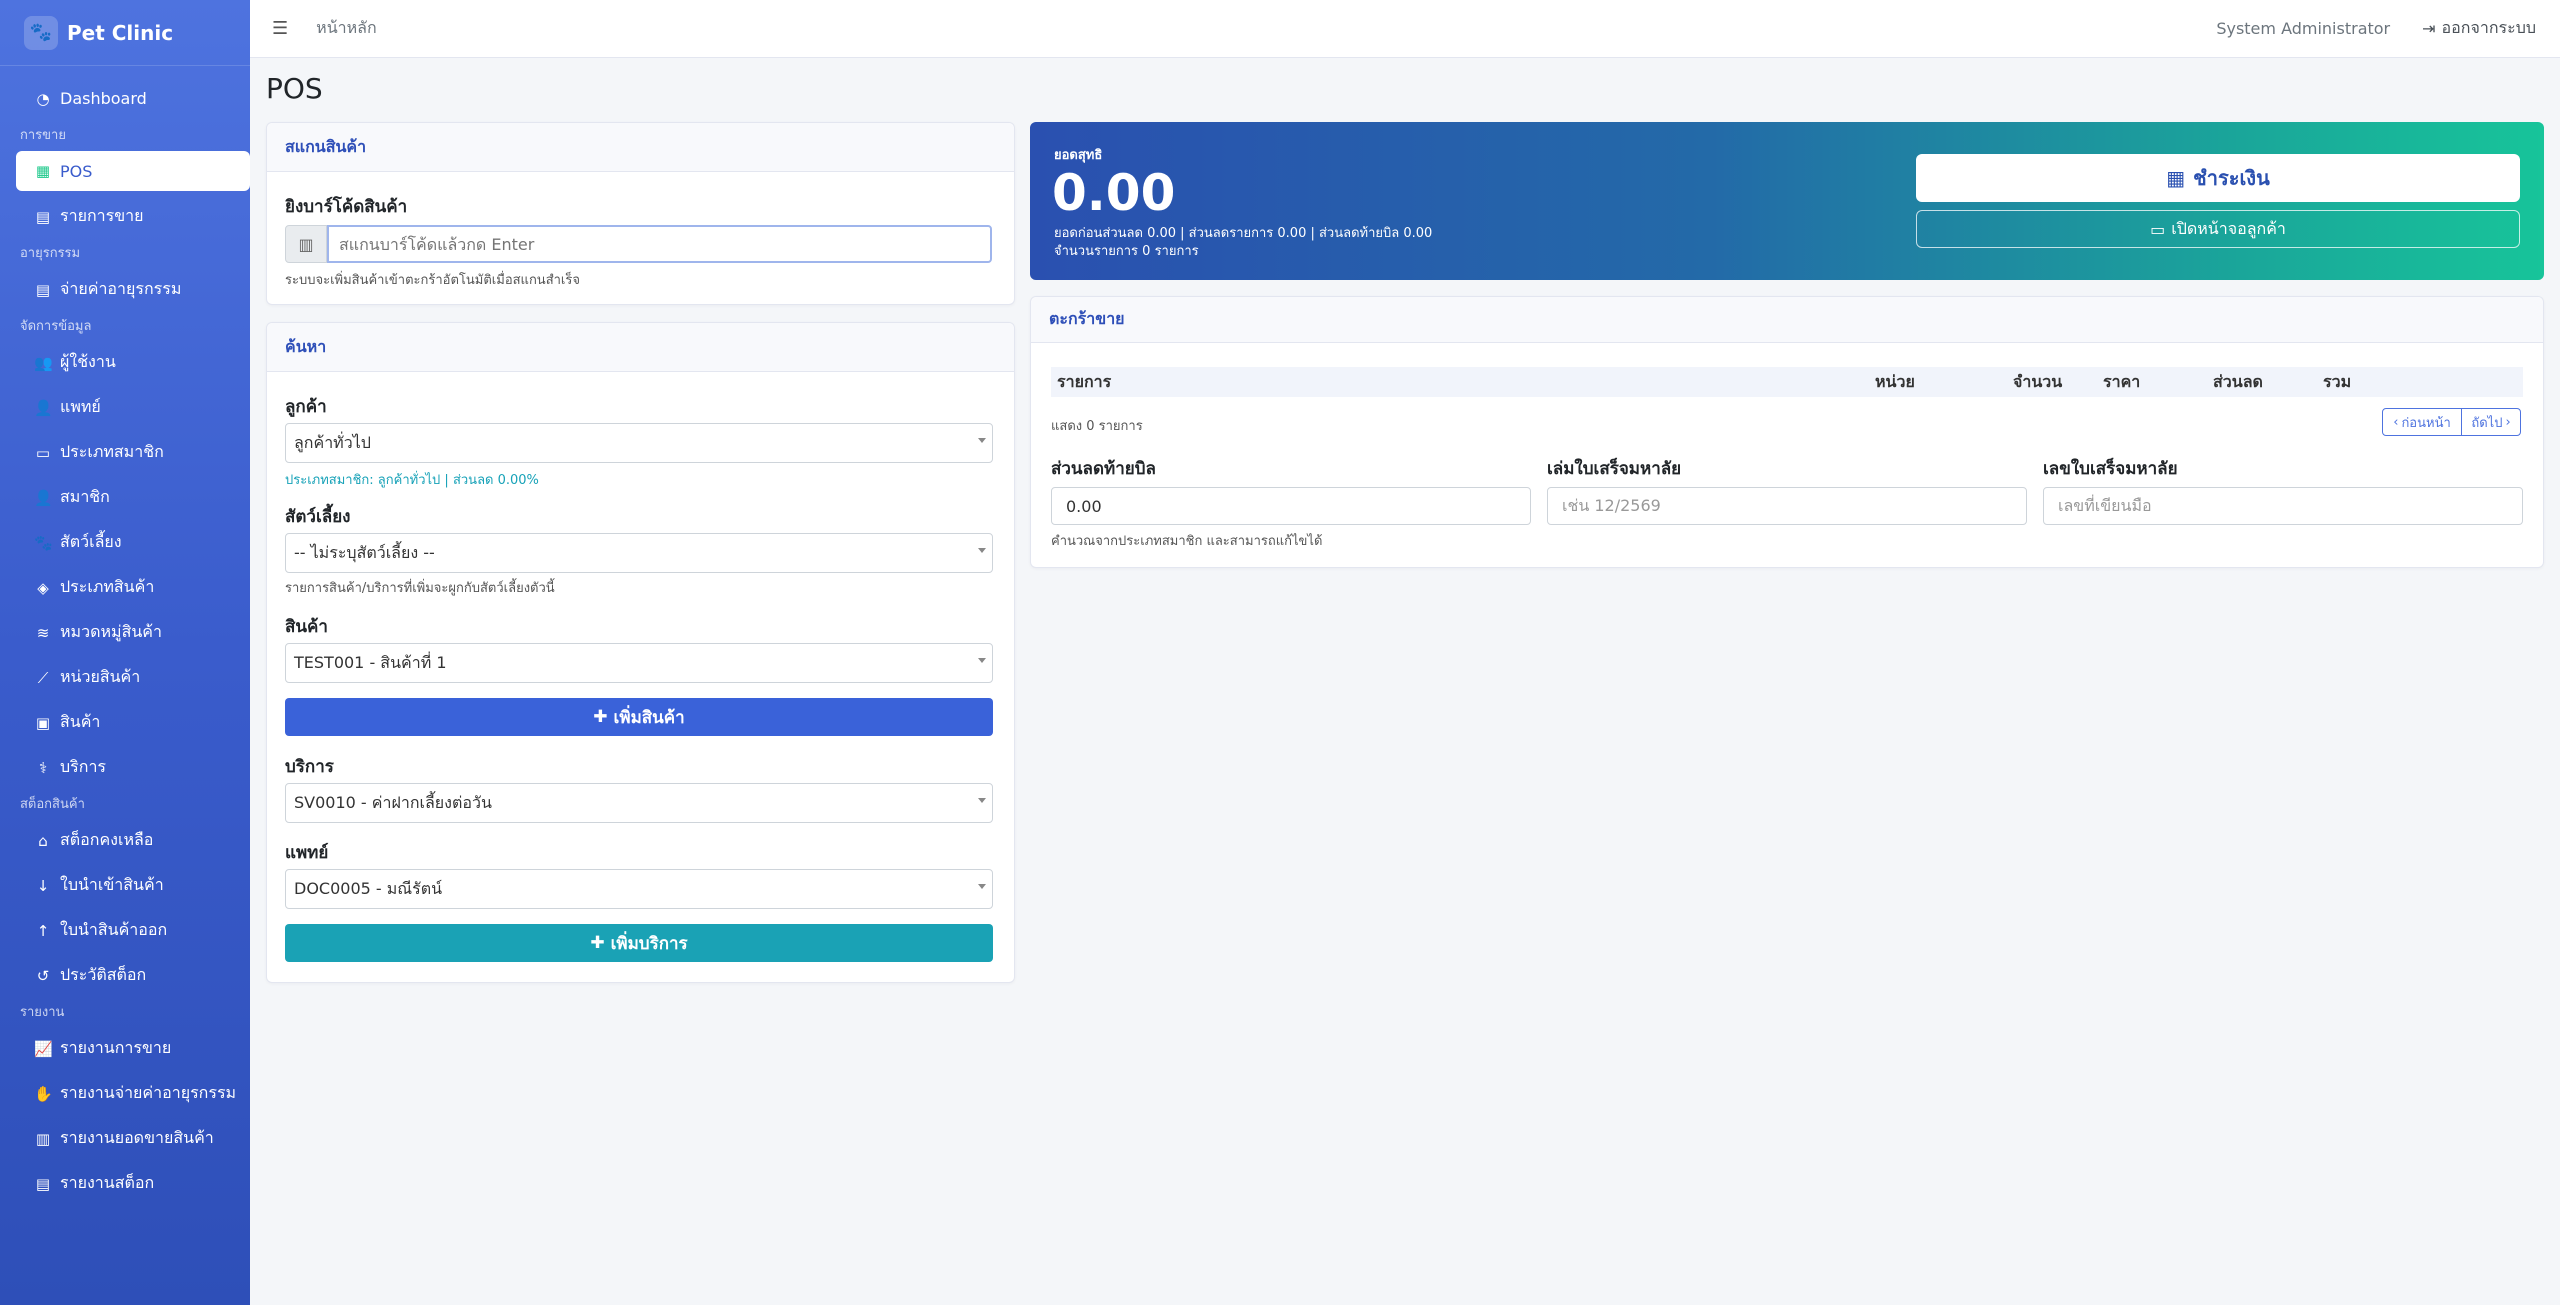 This screenshot has width=2560, height=1305. What do you see at coordinates (133, 289) in the screenshot?
I see `sidebar-item-pay-commission: ▤ จ่ายค่าอายุรกรรม` at bounding box center [133, 289].